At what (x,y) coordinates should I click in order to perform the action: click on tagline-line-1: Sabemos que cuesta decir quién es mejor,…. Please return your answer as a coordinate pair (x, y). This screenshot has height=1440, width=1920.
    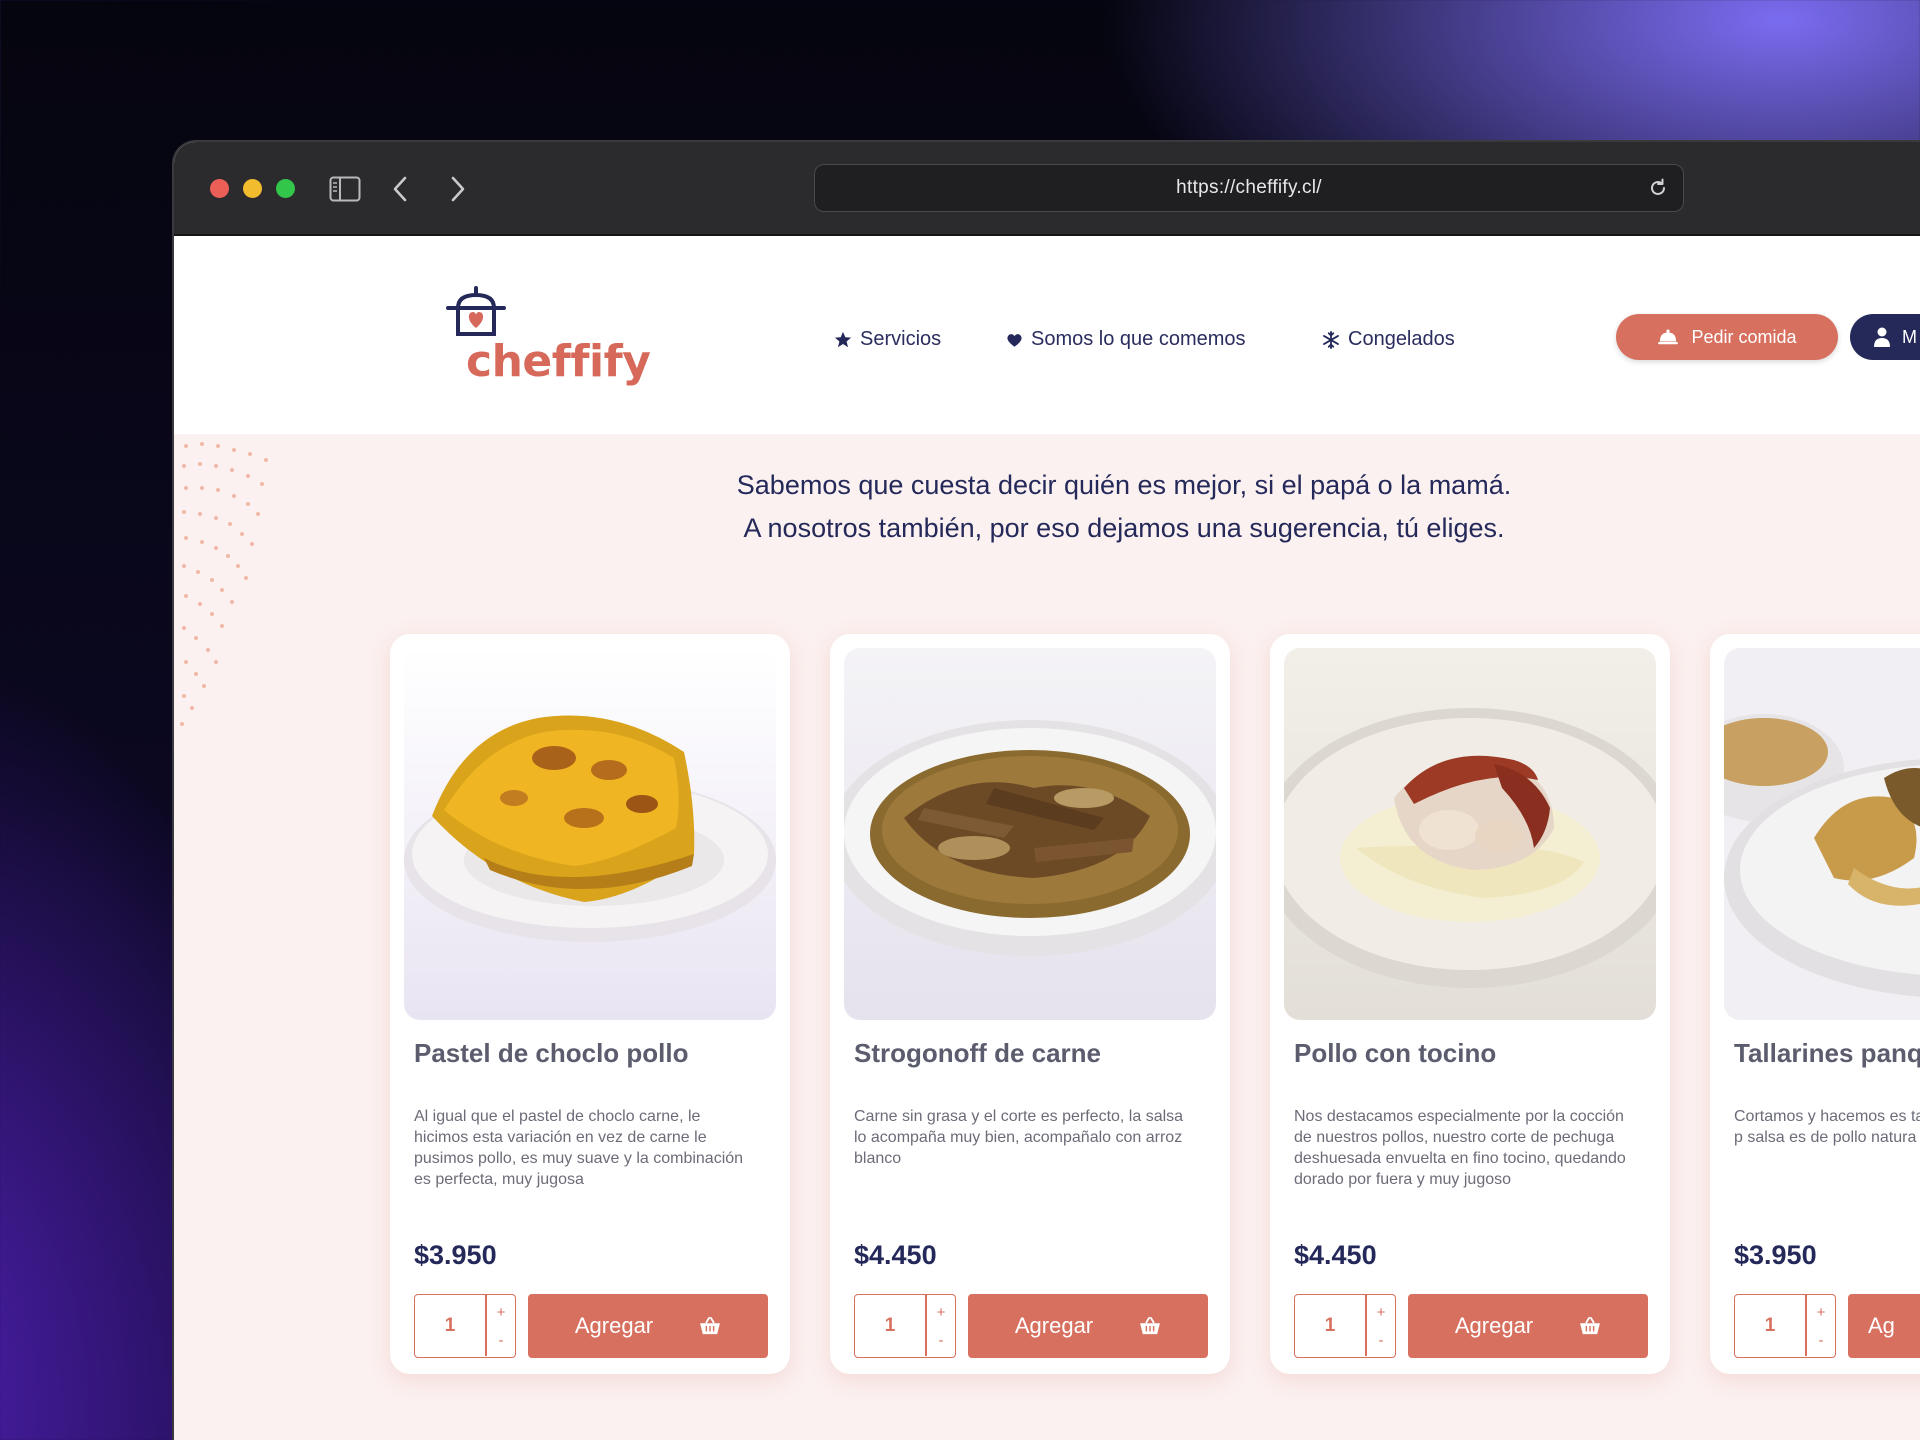
    Looking at the image, I should click on (1124, 485).